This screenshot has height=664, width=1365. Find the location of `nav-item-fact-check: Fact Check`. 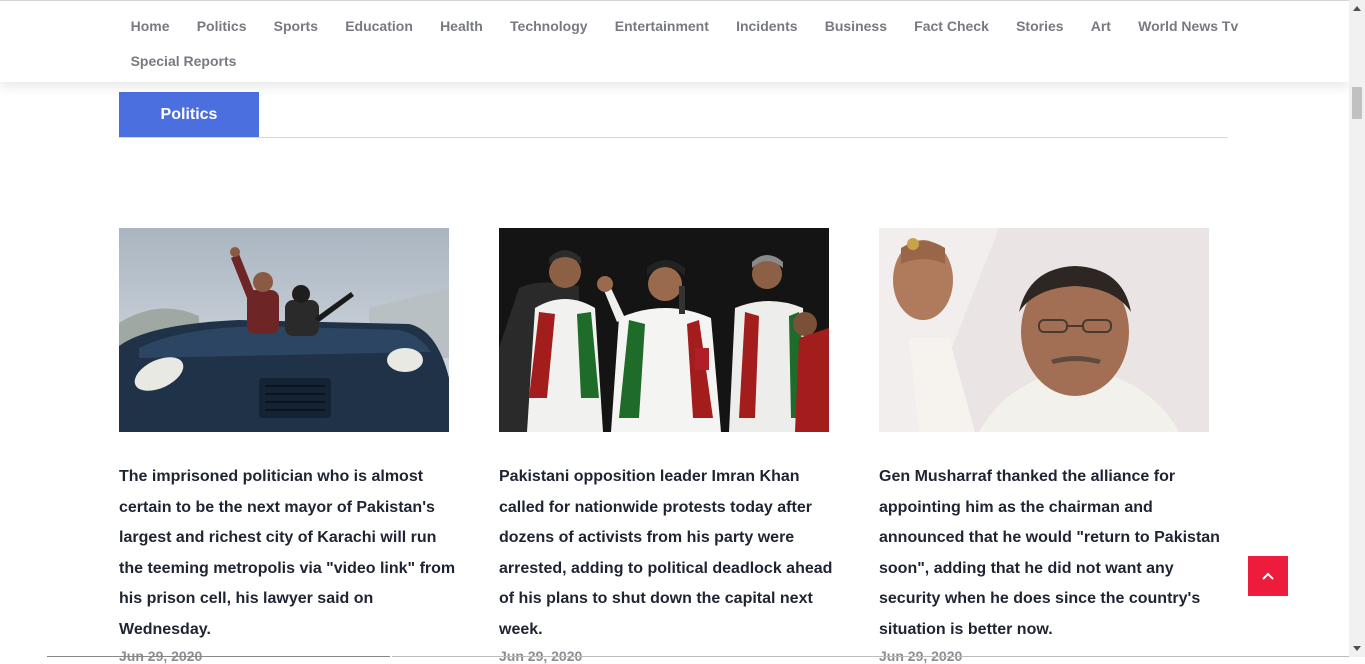

nav-item-fact-check: Fact Check is located at coordinates (952, 26).